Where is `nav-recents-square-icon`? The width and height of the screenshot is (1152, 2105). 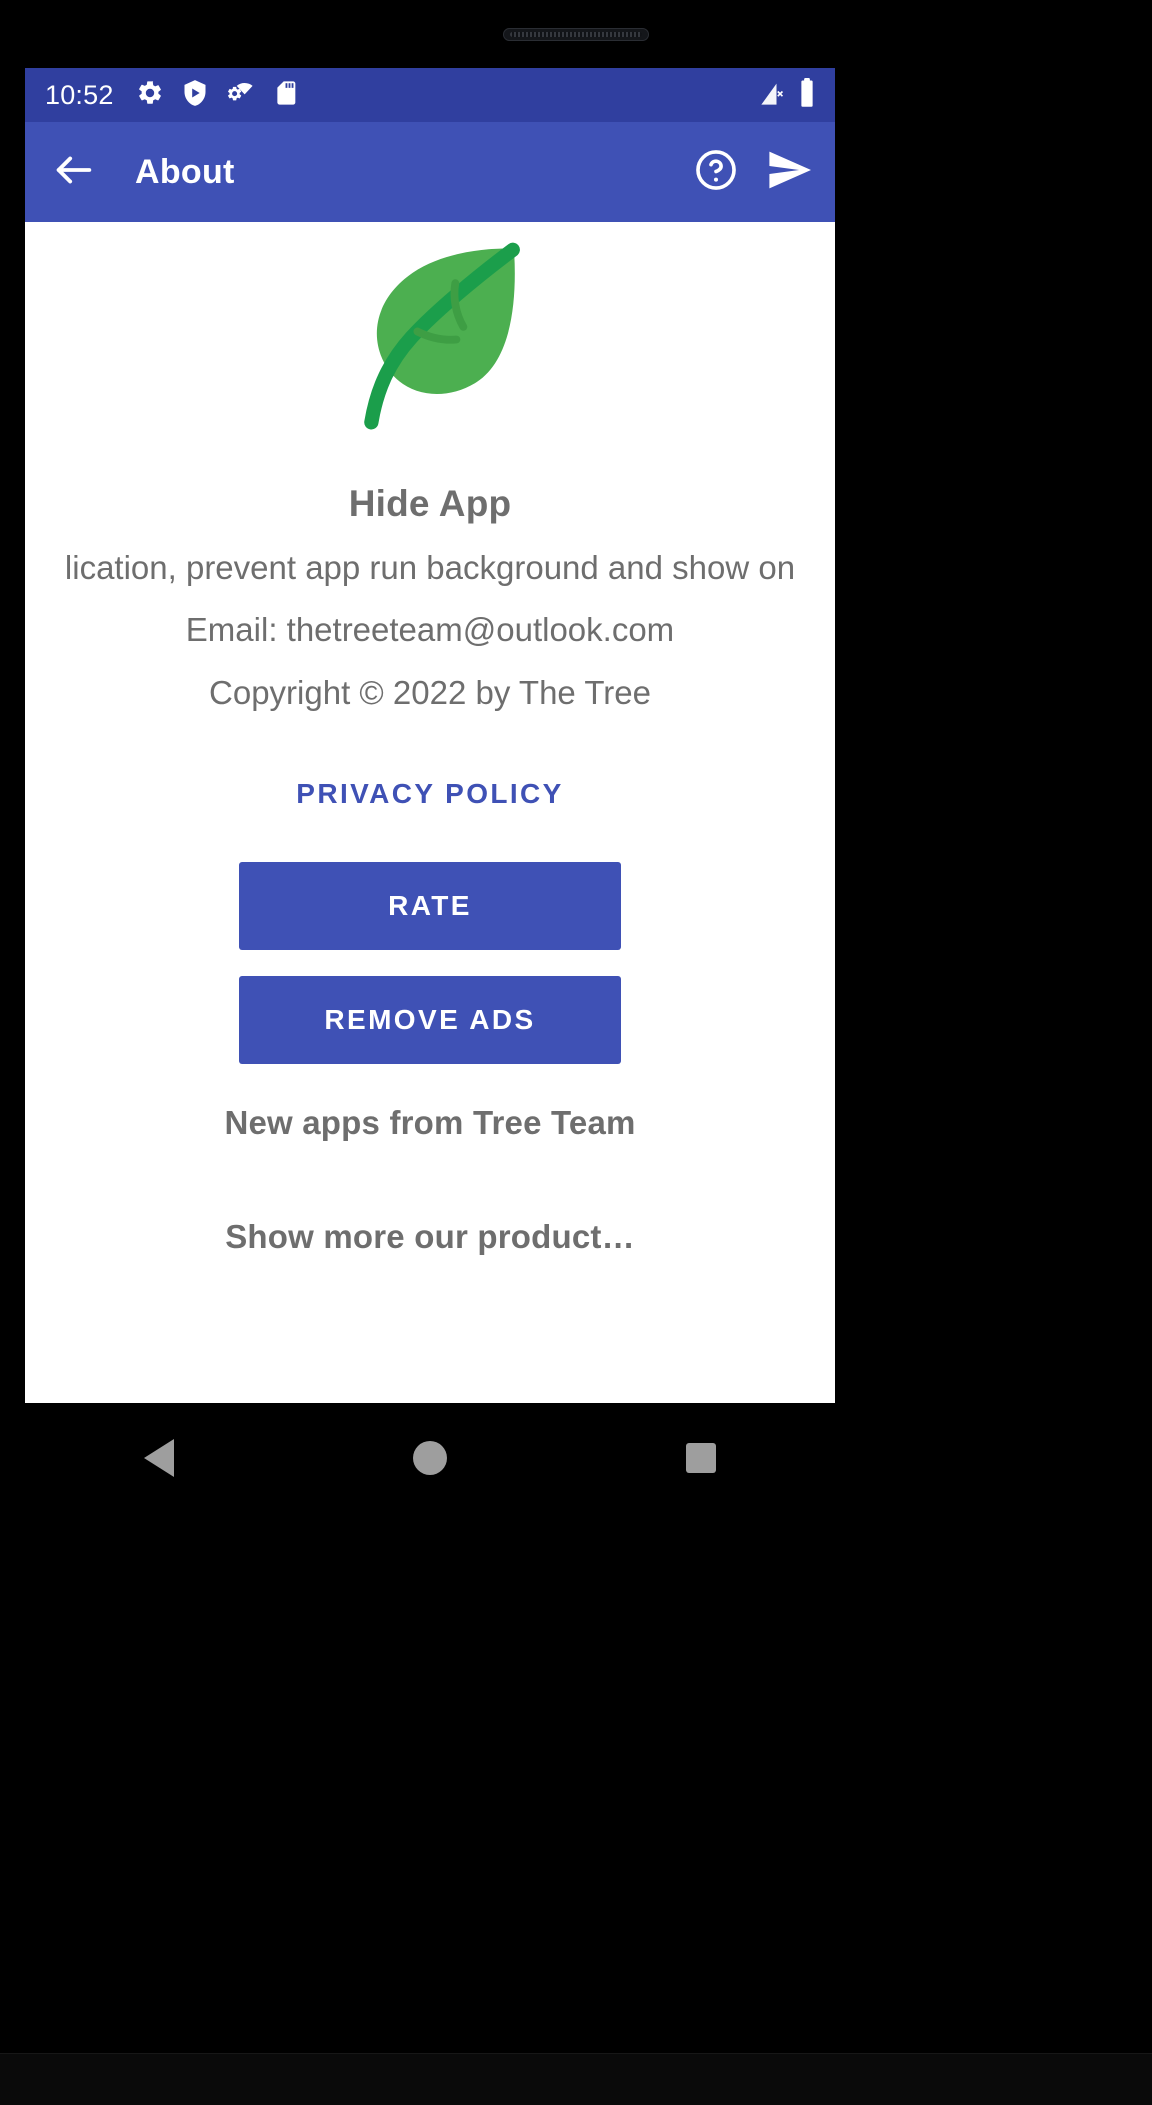
nav-recents-square-icon is located at coordinates (700, 1458).